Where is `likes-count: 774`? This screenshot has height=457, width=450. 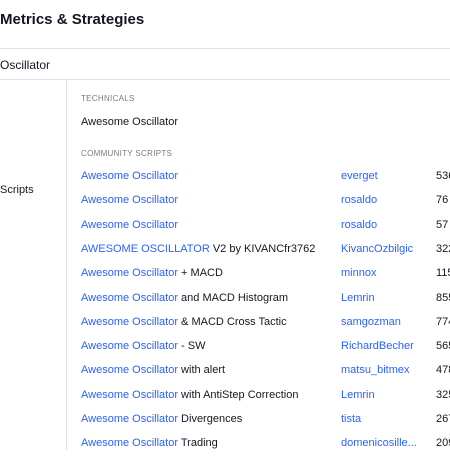
likes-count: 774 is located at coordinates (443, 321).